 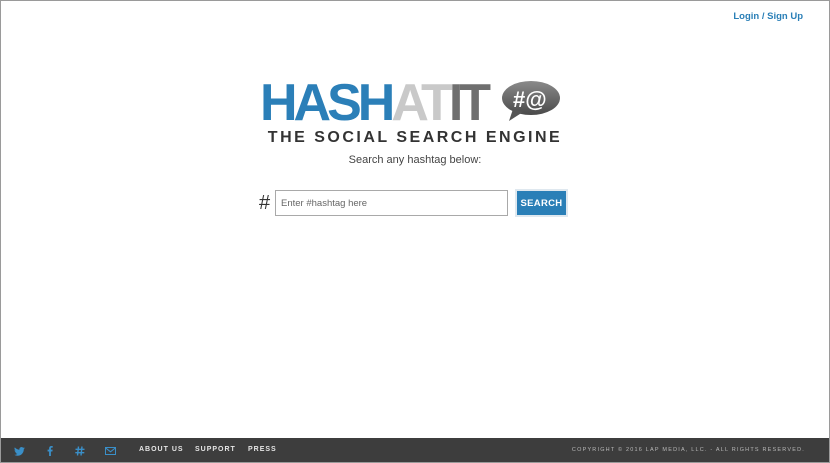 I want to click on logo-bubble-text: #@, so click(x=530, y=99).